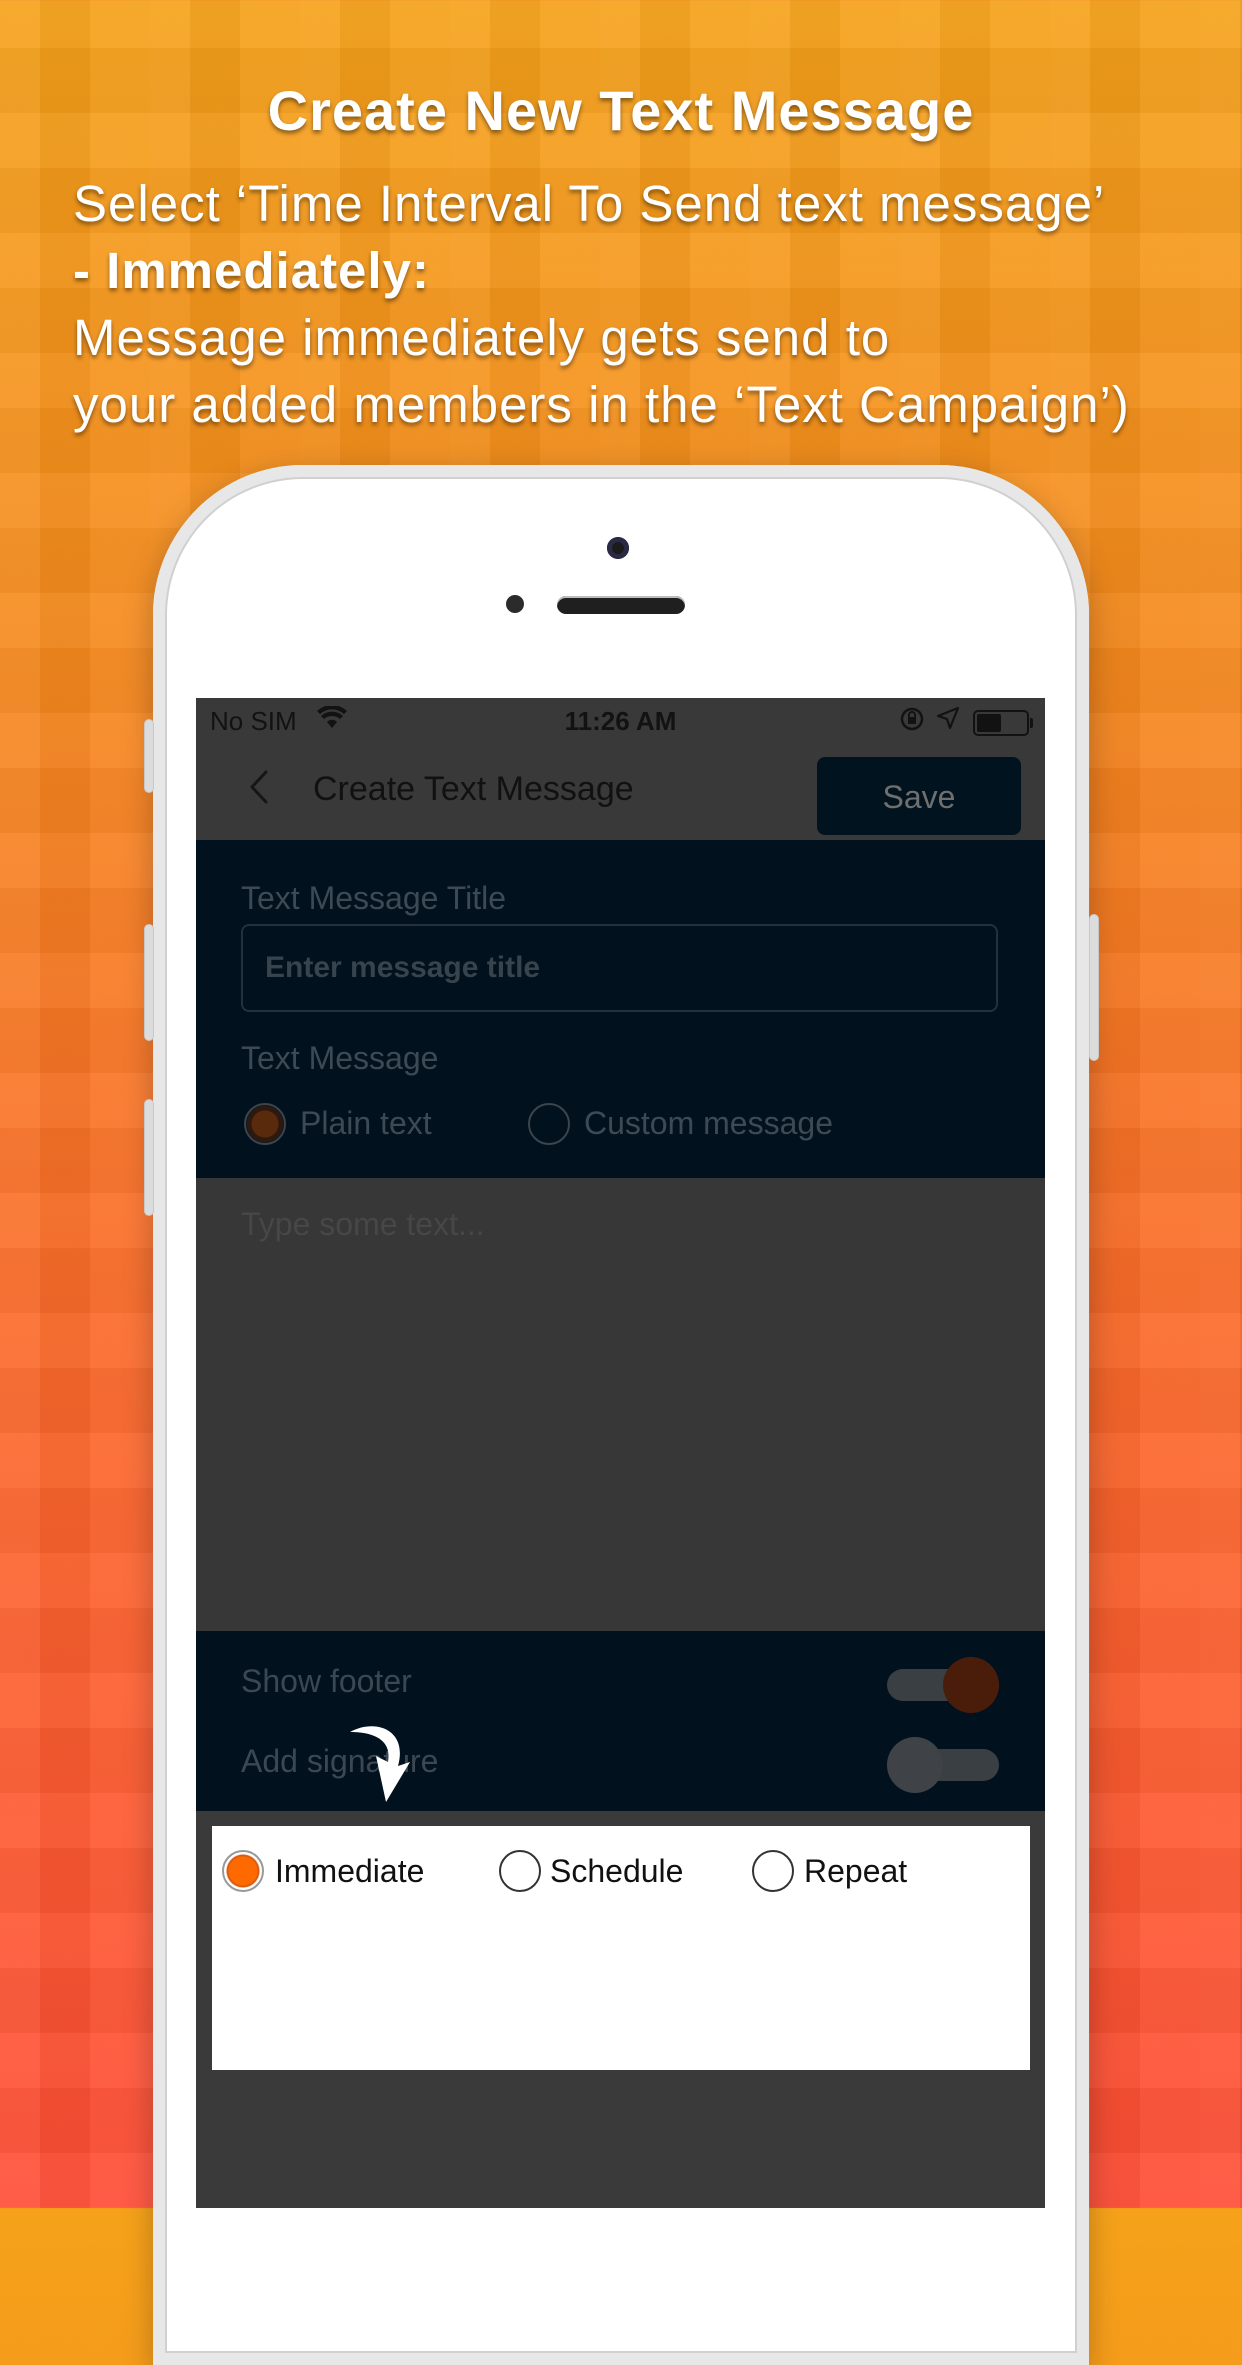 This screenshot has height=2365, width=1242. Describe the element at coordinates (1094, 987) in the screenshot. I see `phone-power-button` at that location.